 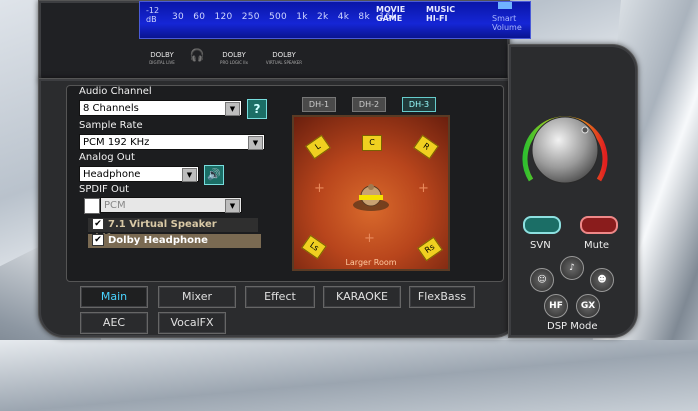 I want to click on dolby-headphone-label: Dolby Headphone, so click(x=158, y=240).